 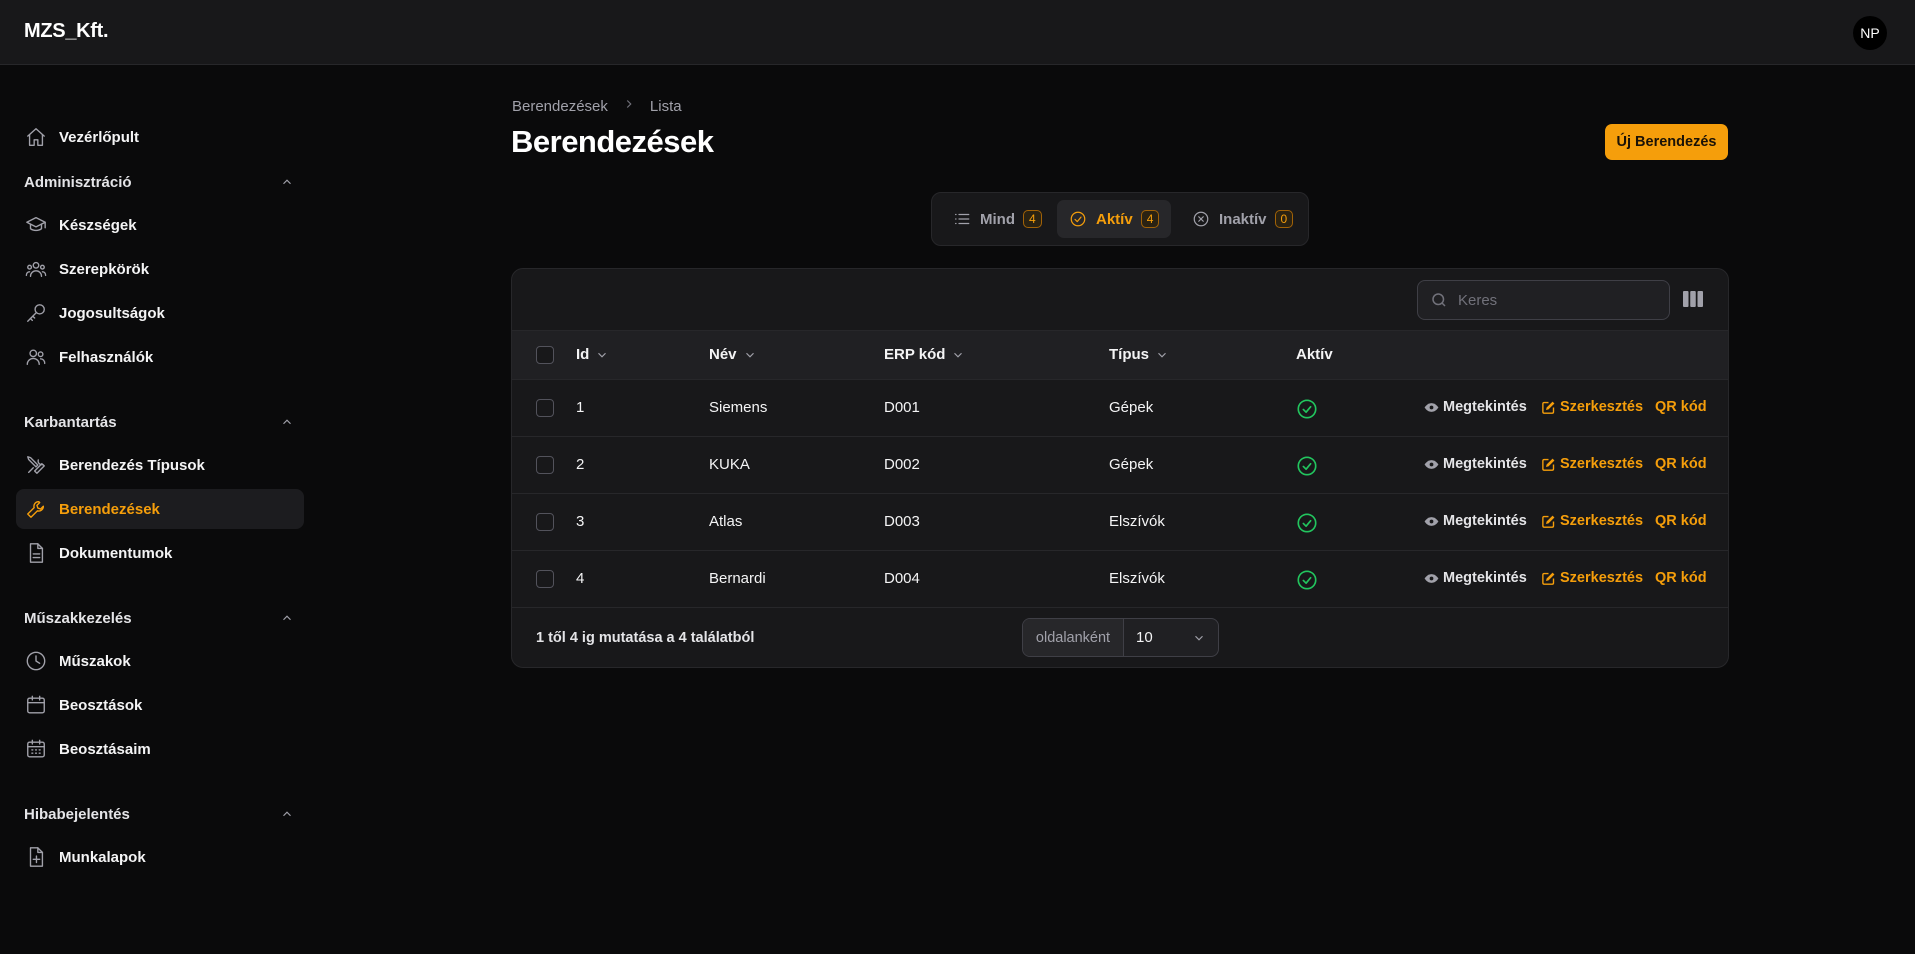 What do you see at coordinates (580, 464) in the screenshot?
I see `cell-id: 2` at bounding box center [580, 464].